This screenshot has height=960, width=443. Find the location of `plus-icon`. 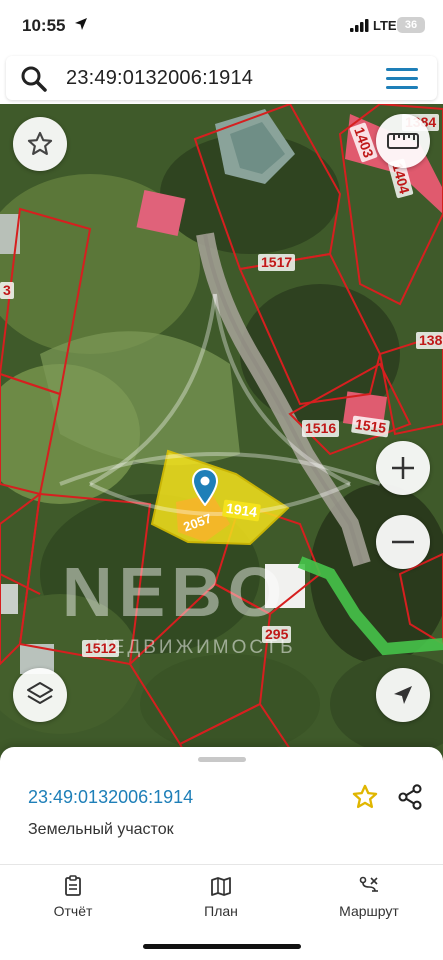

plus-icon is located at coordinates (403, 468).